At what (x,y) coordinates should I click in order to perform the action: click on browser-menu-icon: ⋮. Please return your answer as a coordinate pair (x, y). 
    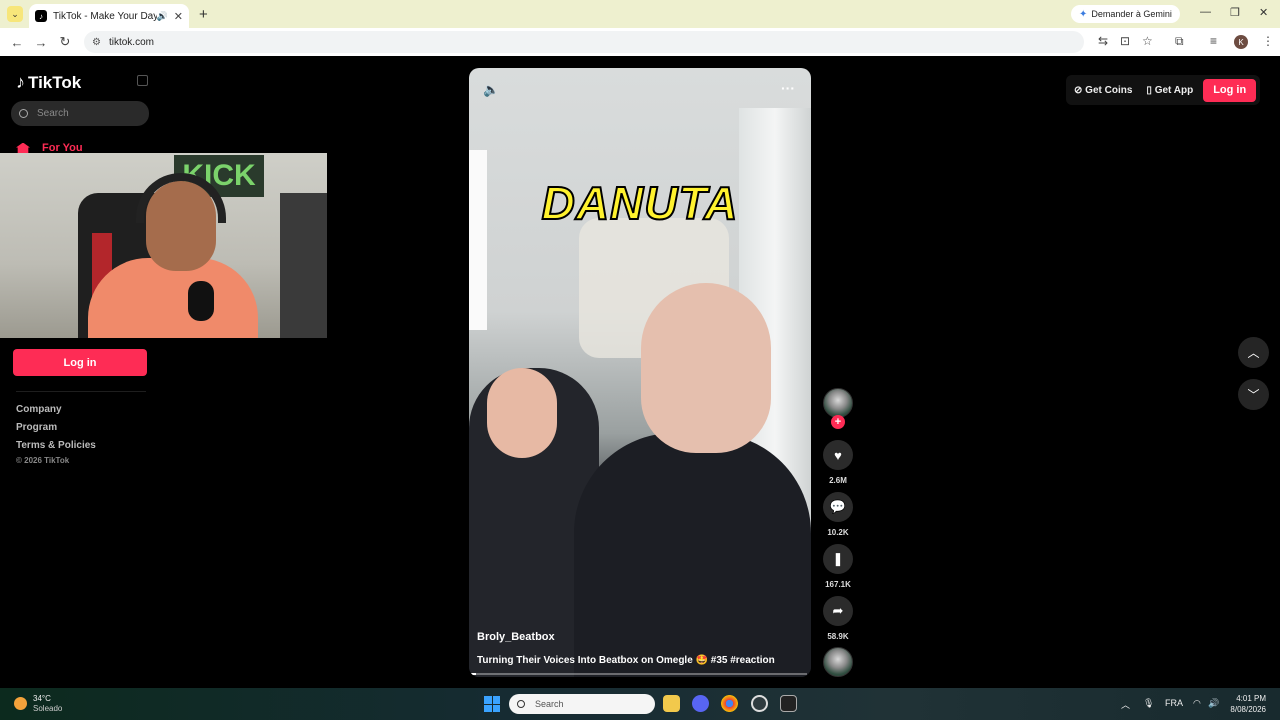
    Looking at the image, I should click on (1268, 41).